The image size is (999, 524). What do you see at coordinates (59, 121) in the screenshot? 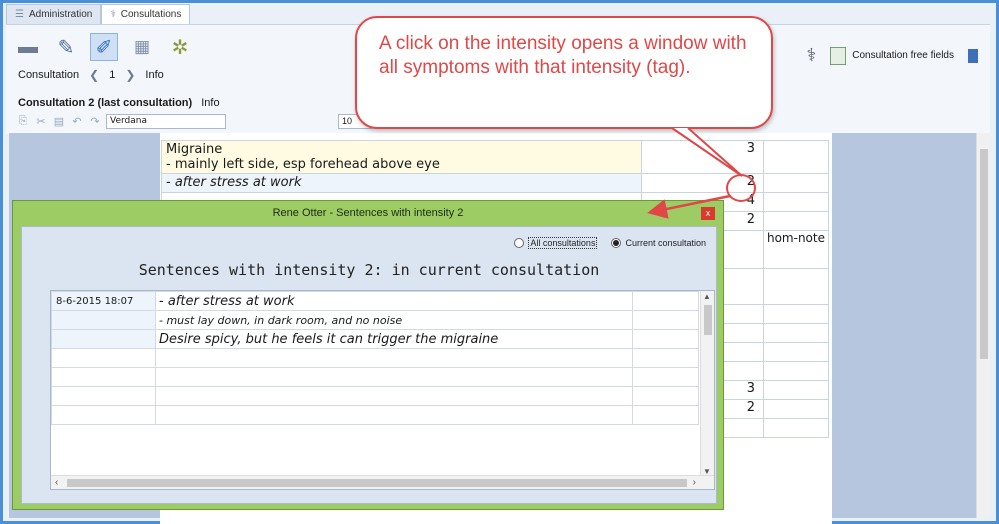
I see `paste-icon: ▤` at bounding box center [59, 121].